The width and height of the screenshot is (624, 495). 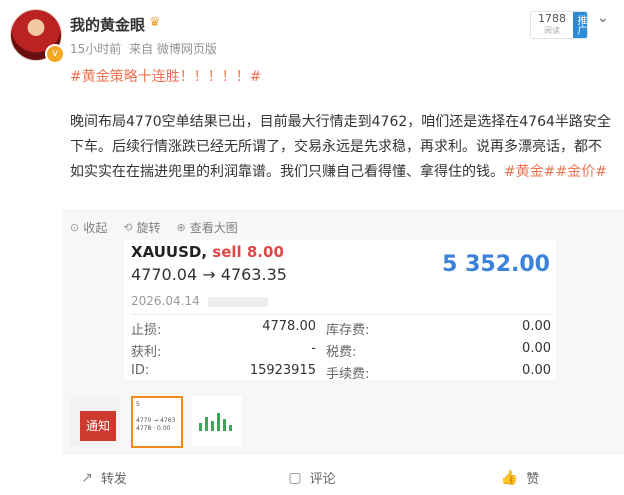 I want to click on thumbs-up-icon: 👍, so click(x=509, y=477).